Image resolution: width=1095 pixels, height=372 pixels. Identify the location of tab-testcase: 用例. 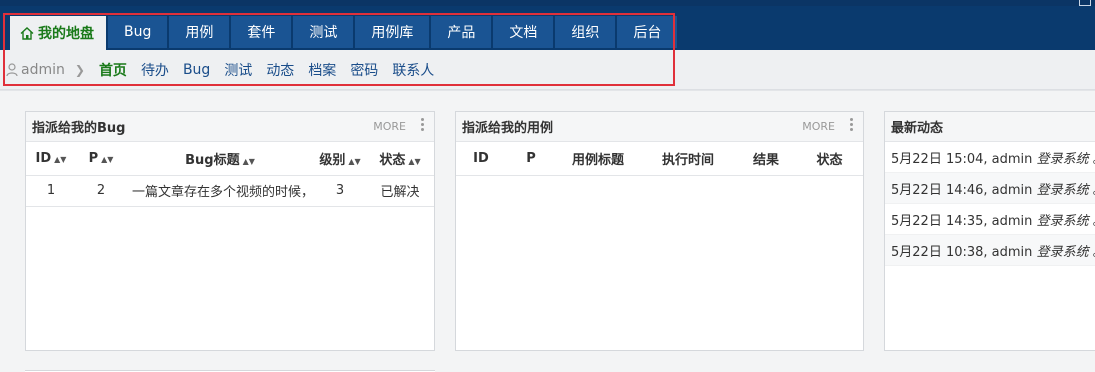
(199, 32).